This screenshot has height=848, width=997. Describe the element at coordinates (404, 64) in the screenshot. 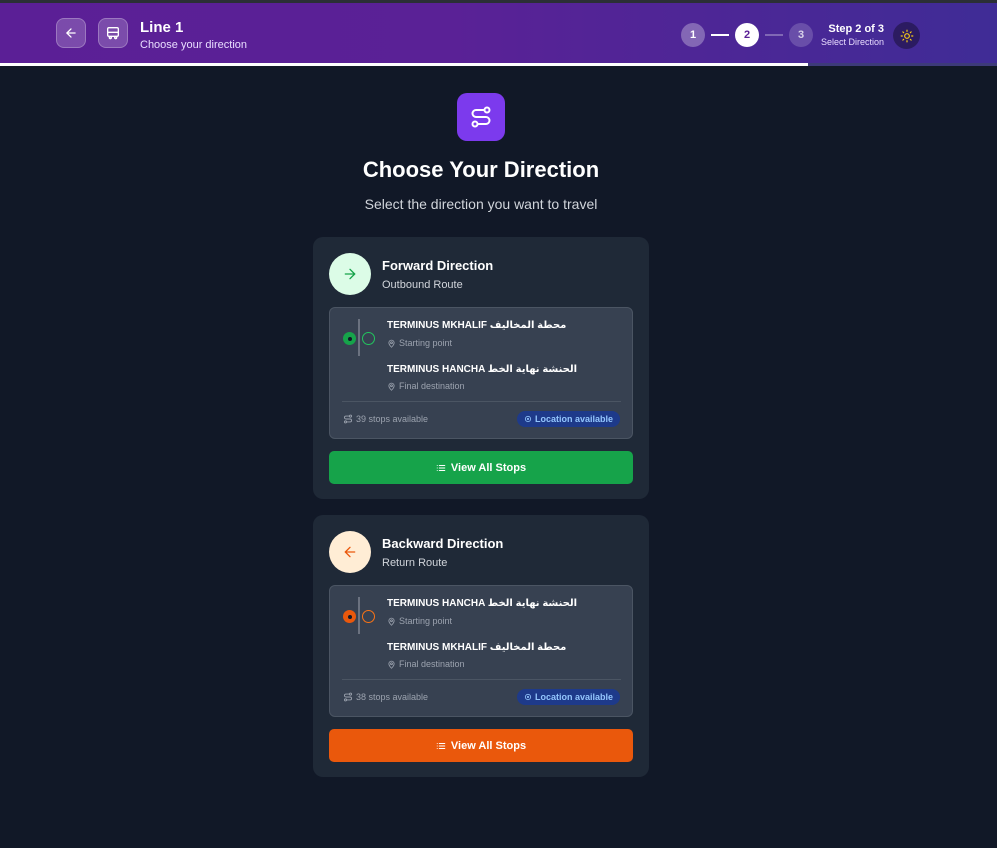

I see `progress-bar-fill` at that location.